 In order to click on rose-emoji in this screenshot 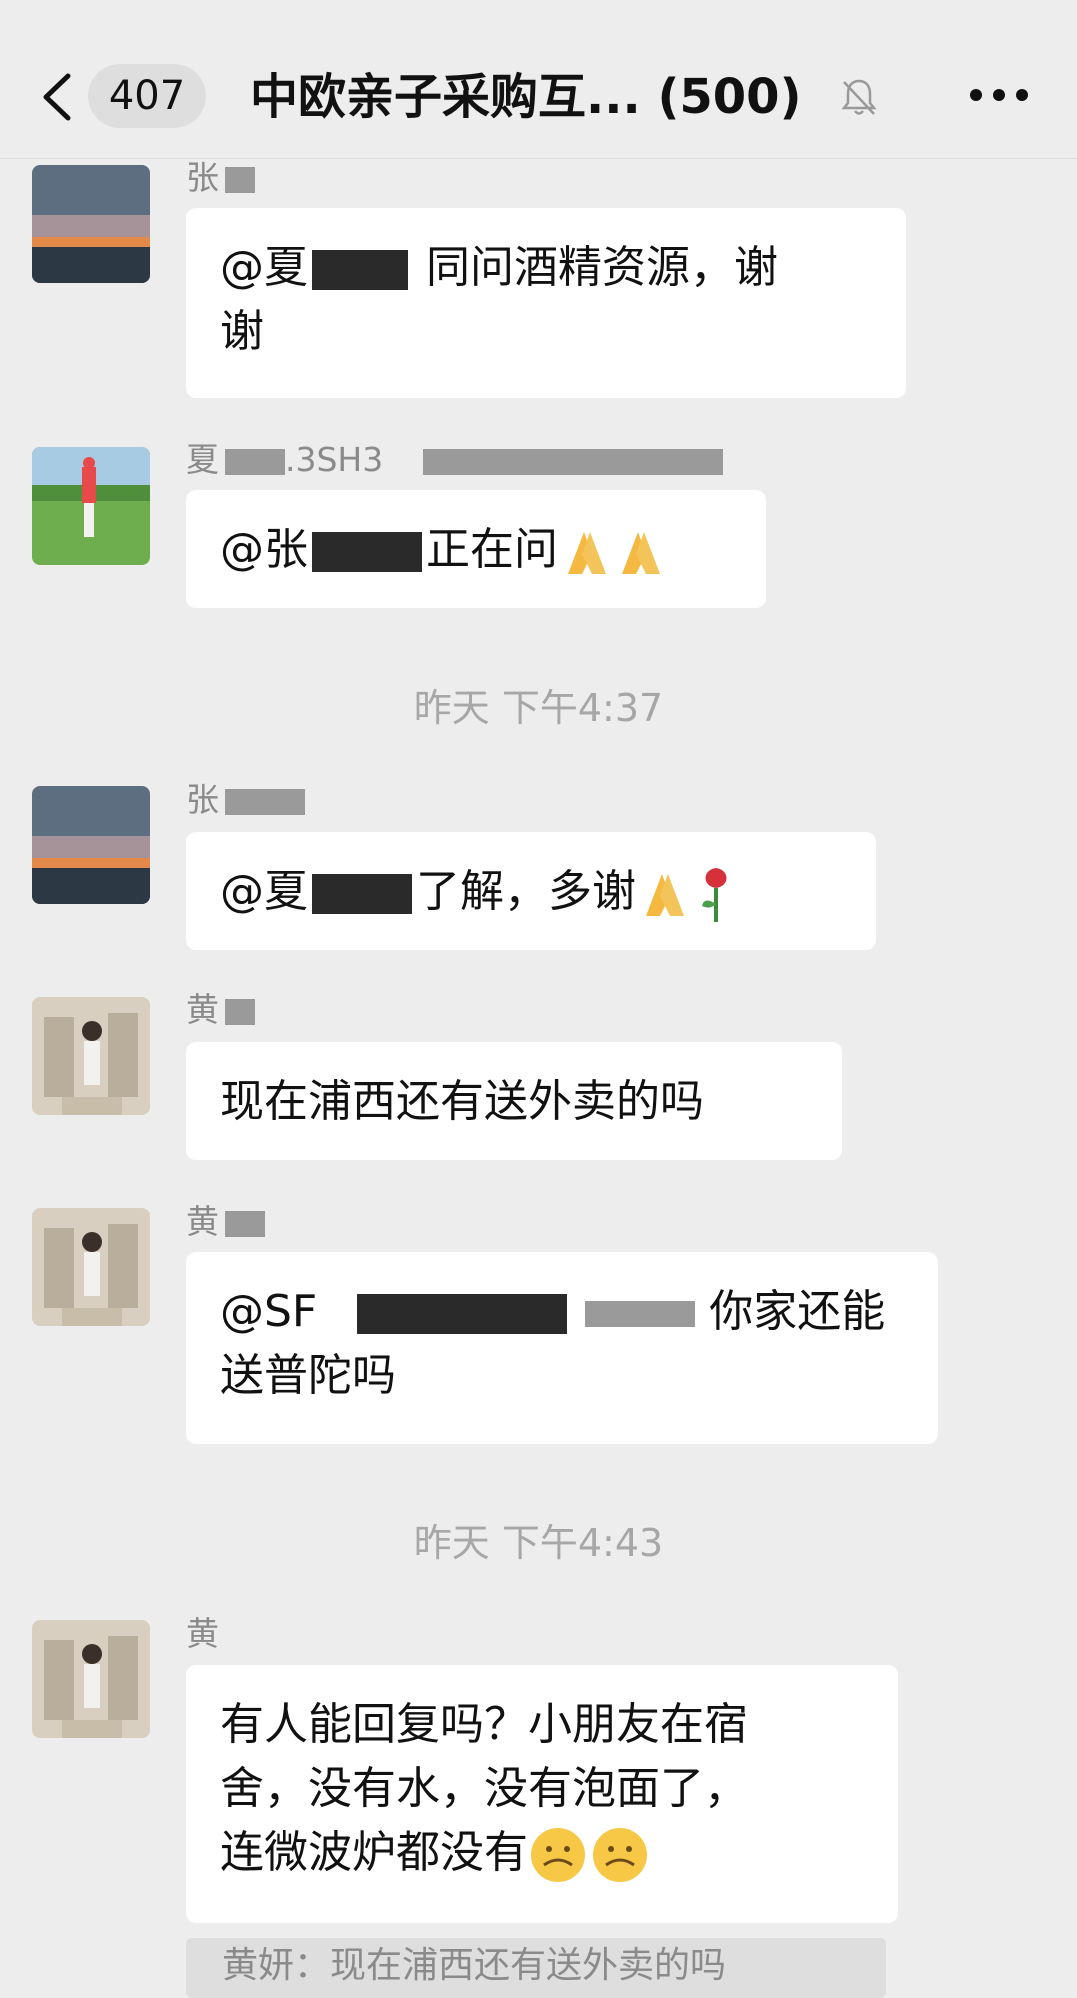, I will do `click(714, 895)`.